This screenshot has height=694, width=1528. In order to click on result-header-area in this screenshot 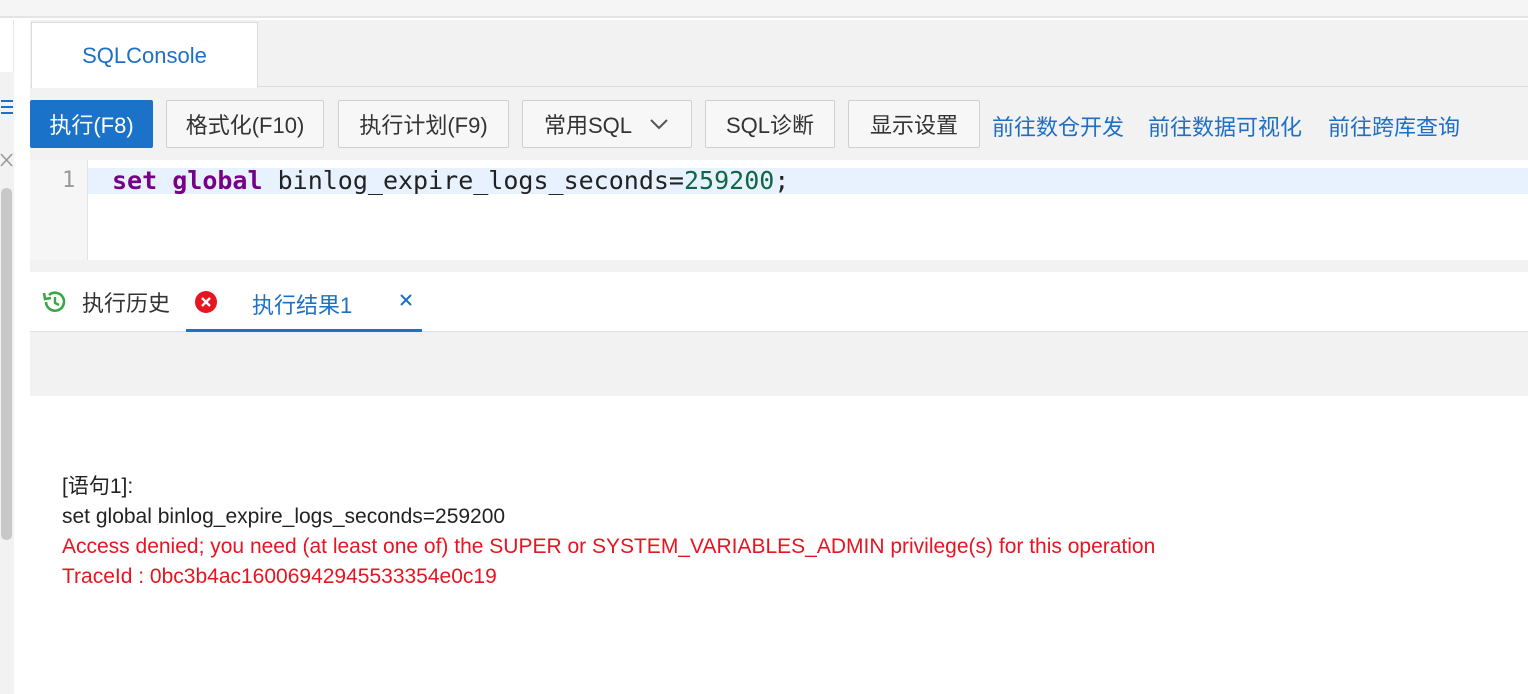, I will do `click(779, 364)`.